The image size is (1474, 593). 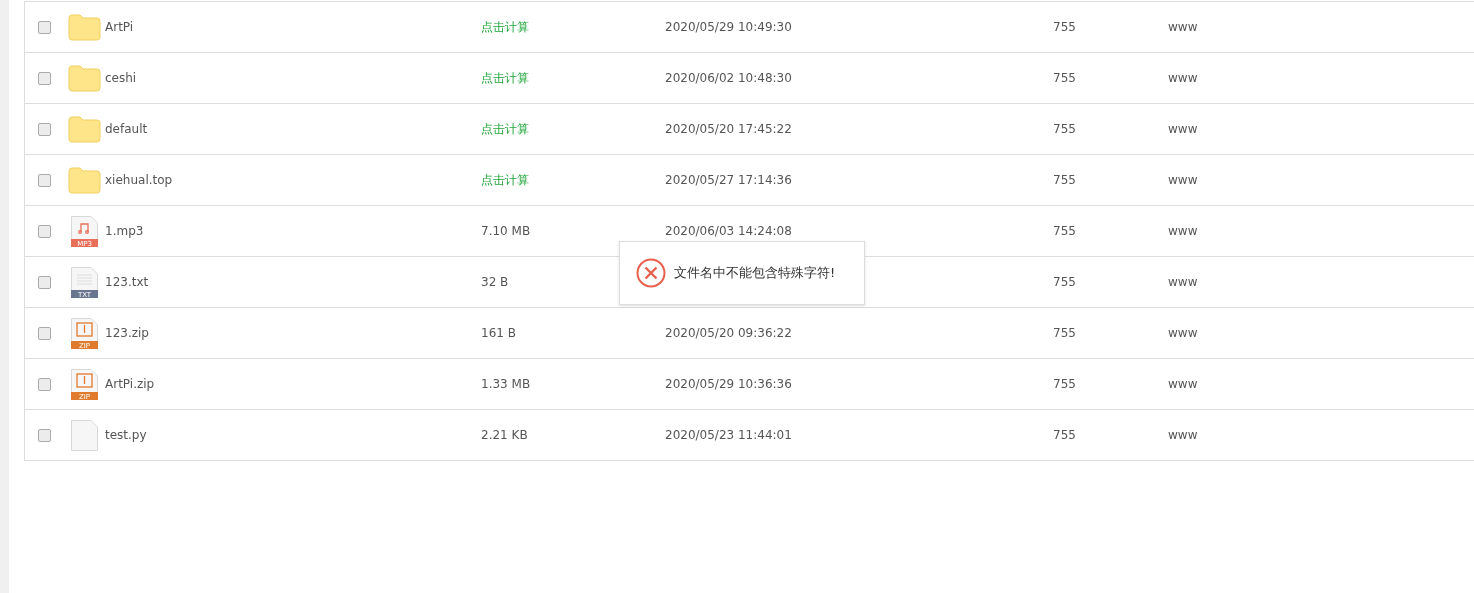 I want to click on modified-date: 2020/06/02 10:48:30, so click(x=728, y=78).